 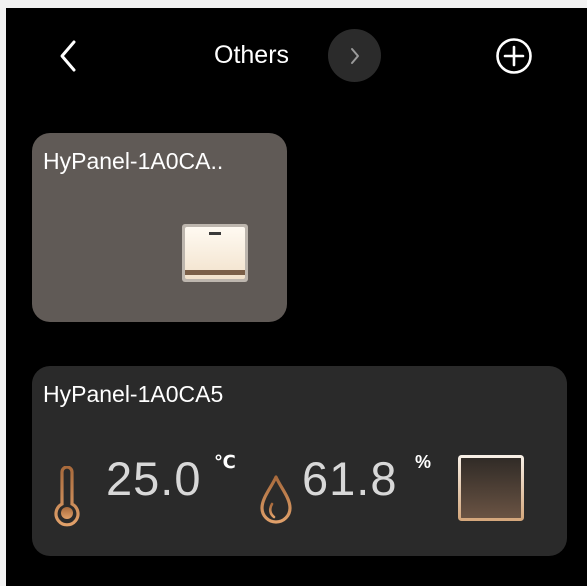 I want to click on thermometer-icon, so click(x=67, y=496).